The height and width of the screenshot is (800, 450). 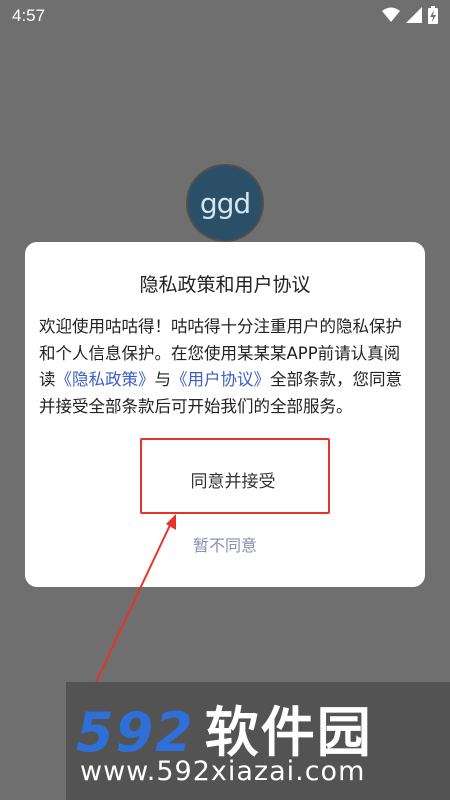 What do you see at coordinates (220, 379) in the screenshot?
I see `user-agreement-link: 《用户协议》` at bounding box center [220, 379].